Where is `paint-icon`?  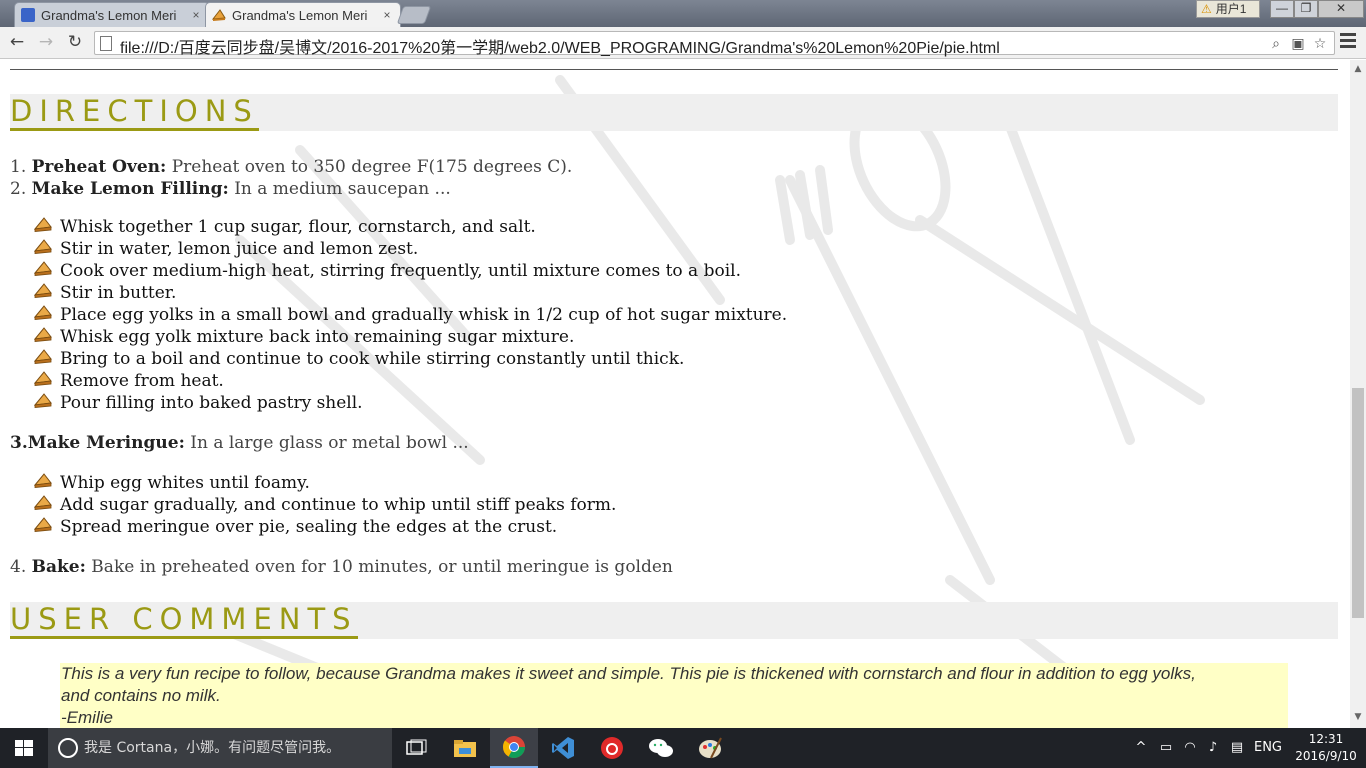 paint-icon is located at coordinates (710, 748).